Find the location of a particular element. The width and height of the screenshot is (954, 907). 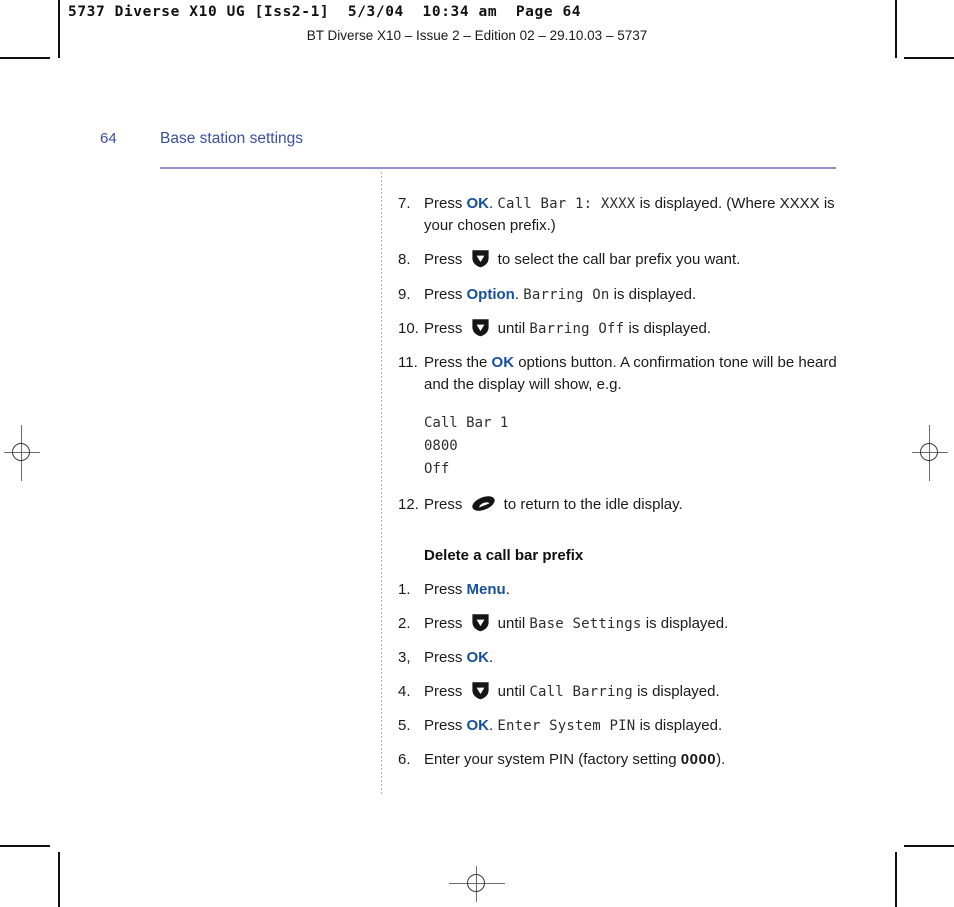

step-number: 3, is located at coordinates (404, 657).